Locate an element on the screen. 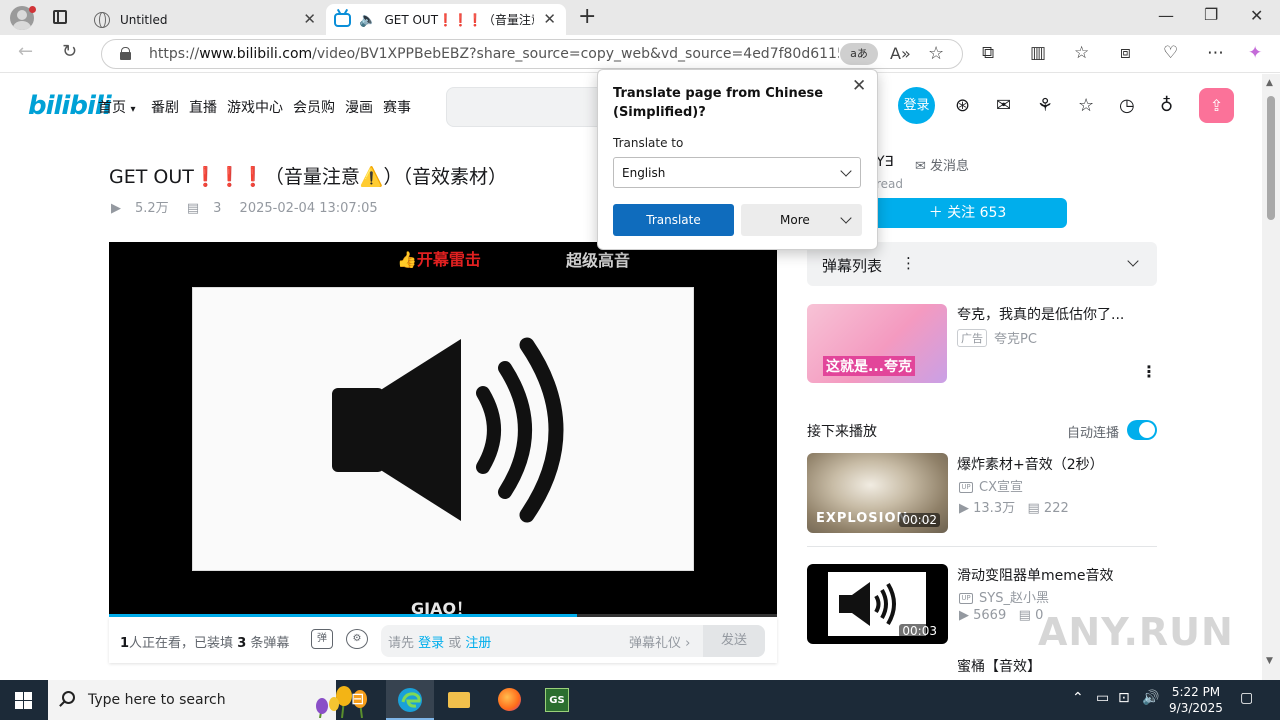 The image size is (1280, 720). vip-icon: ⊛ is located at coordinates (962, 105).